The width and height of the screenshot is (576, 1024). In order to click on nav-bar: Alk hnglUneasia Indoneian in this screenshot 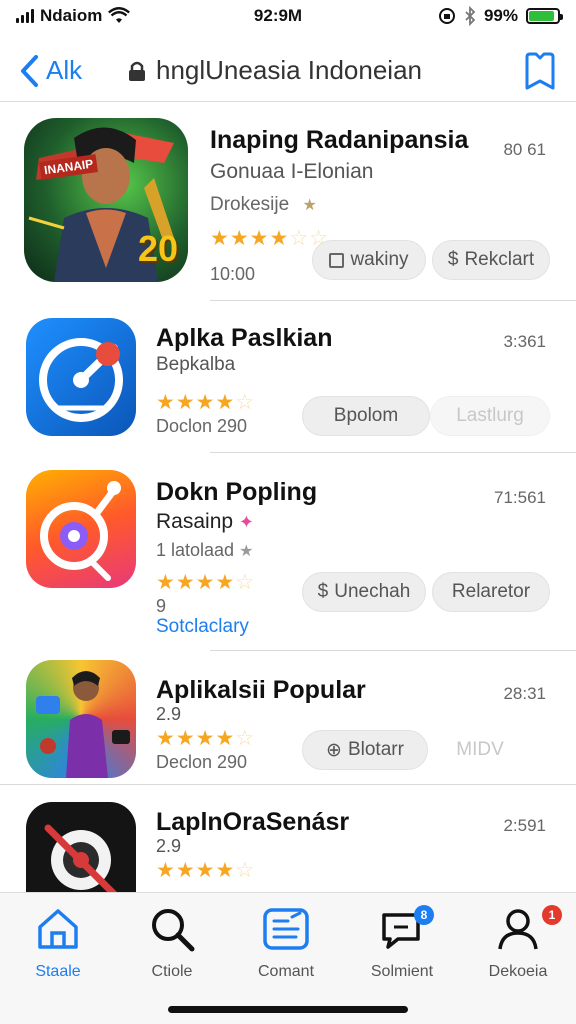, I will do `click(288, 71)`.